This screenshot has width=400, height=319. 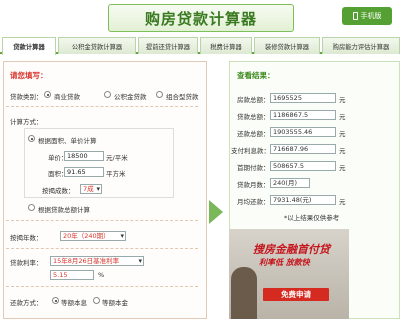 I want to click on result-house-total: 1695525, so click(x=303, y=98).